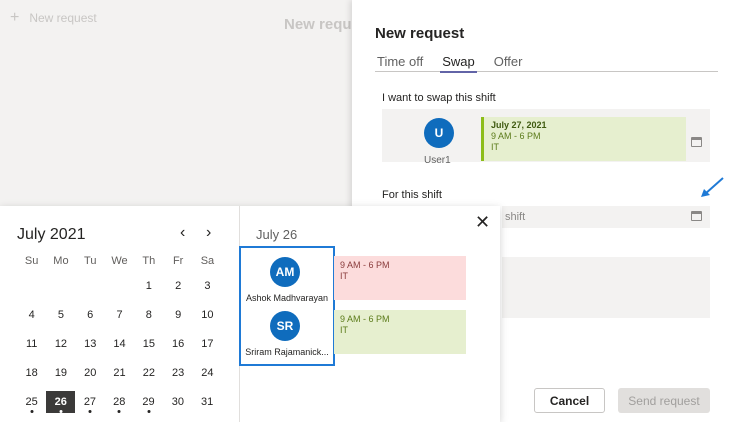 The width and height of the screenshot is (746, 422). Describe the element at coordinates (437, 160) in the screenshot. I see `user-name: User1` at that location.